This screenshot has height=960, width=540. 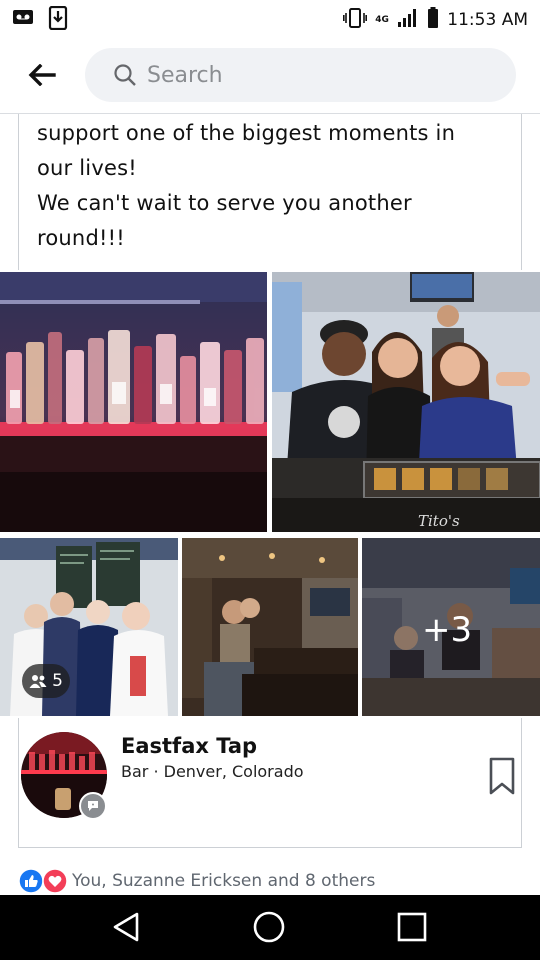 What do you see at coordinates (87, 168) in the screenshot?
I see `post-text-line: our lives!` at bounding box center [87, 168].